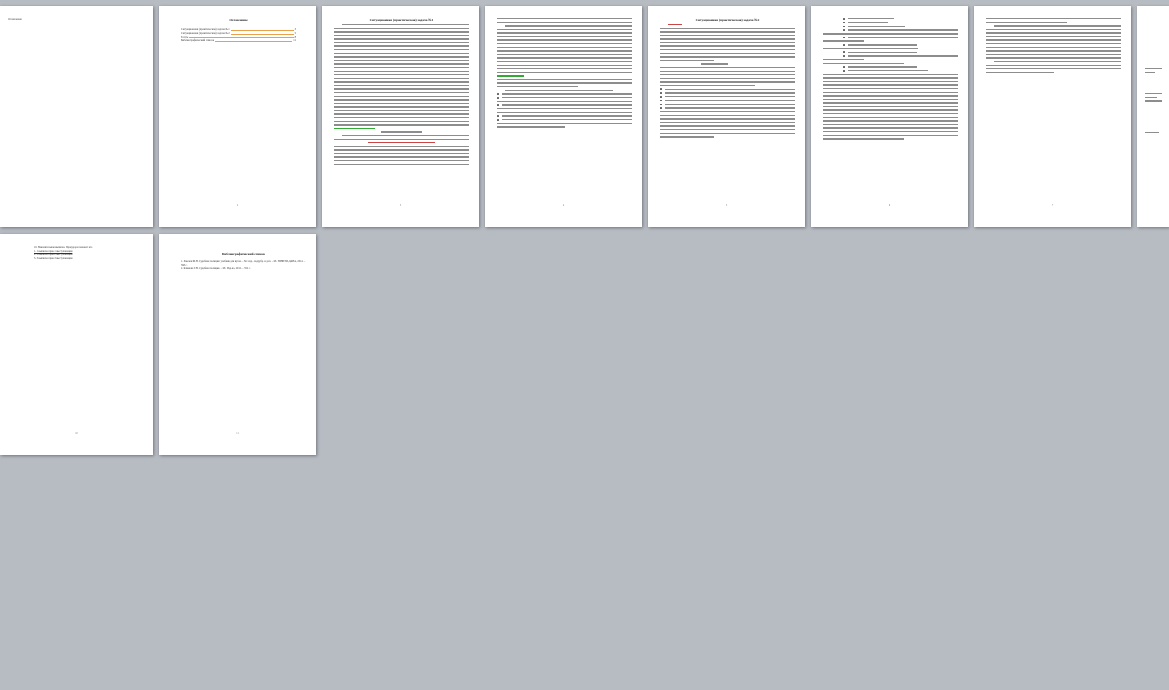 Image resolution: width=1169 pixels, height=690 pixels. Describe the element at coordinates (237, 205) in the screenshot. I see `page-number: 2` at that location.